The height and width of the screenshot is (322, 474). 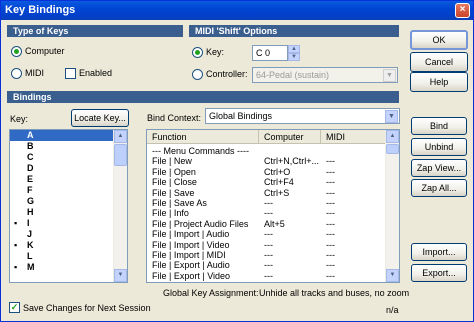 I want to click on close-icon: ×, so click(x=462, y=10).